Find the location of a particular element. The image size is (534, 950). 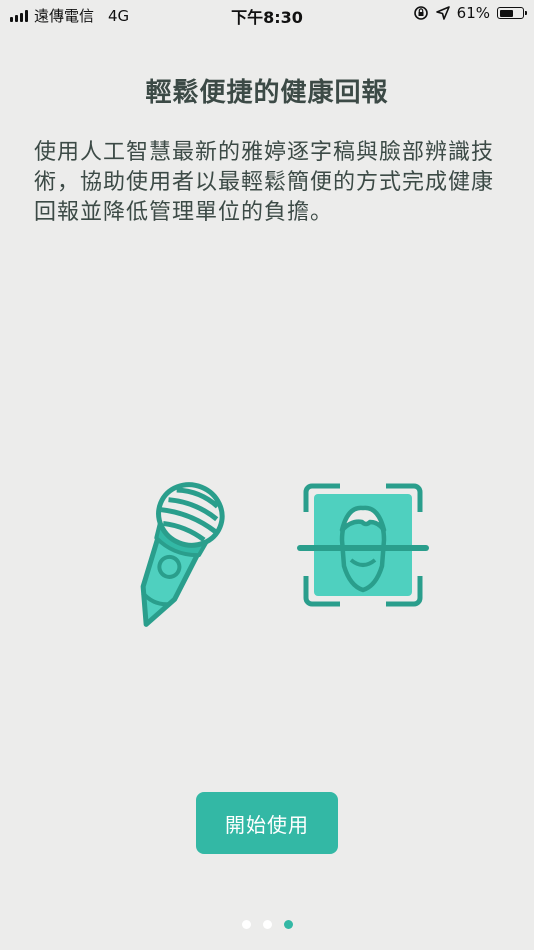

status-right: 61% is located at coordinates (470, 13).